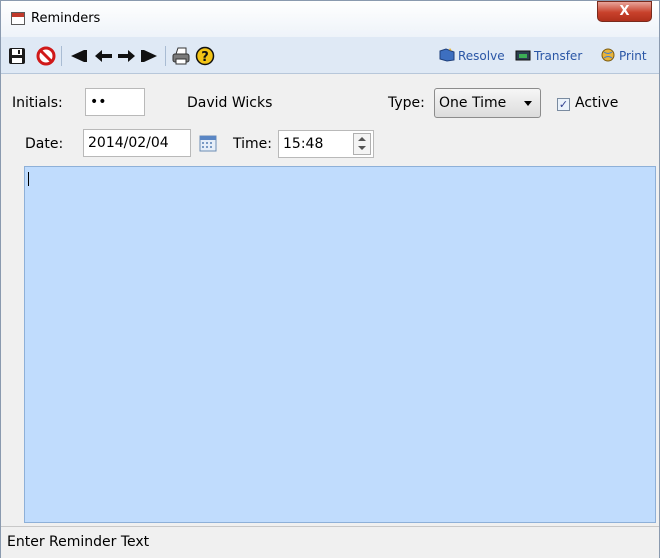  What do you see at coordinates (330, 19) in the screenshot?
I see `title-bar: Reminders X` at bounding box center [330, 19].